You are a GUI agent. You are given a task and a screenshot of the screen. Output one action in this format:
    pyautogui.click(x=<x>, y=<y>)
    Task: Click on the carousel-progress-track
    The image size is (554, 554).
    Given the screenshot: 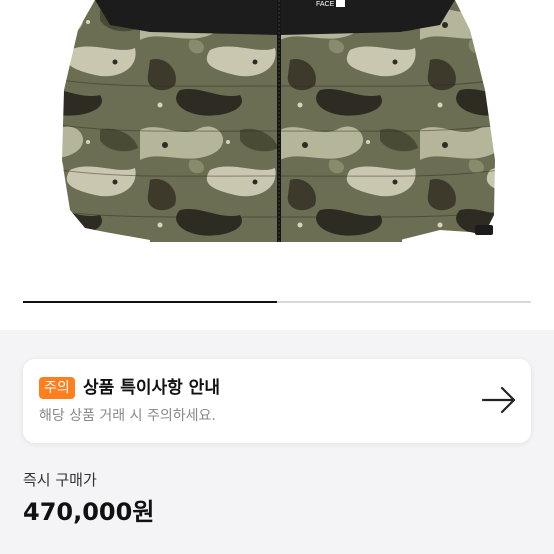 What is the action you would take?
    pyautogui.click(x=277, y=302)
    